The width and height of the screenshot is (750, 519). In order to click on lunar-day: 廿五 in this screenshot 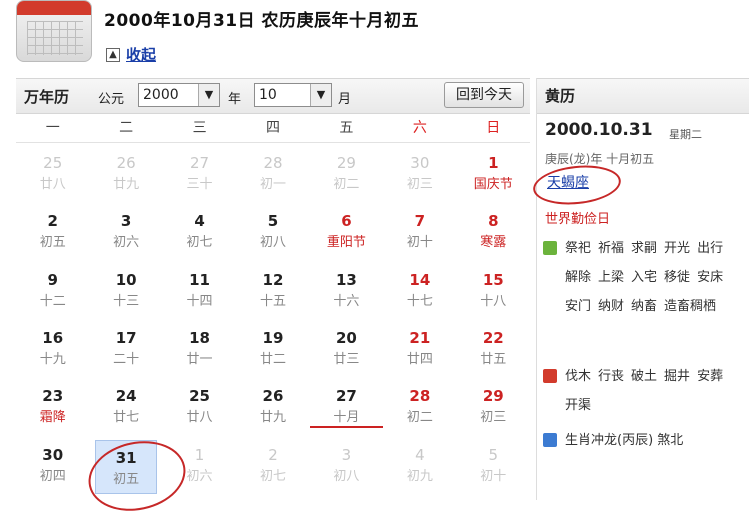, I will do `click(493, 359)`.